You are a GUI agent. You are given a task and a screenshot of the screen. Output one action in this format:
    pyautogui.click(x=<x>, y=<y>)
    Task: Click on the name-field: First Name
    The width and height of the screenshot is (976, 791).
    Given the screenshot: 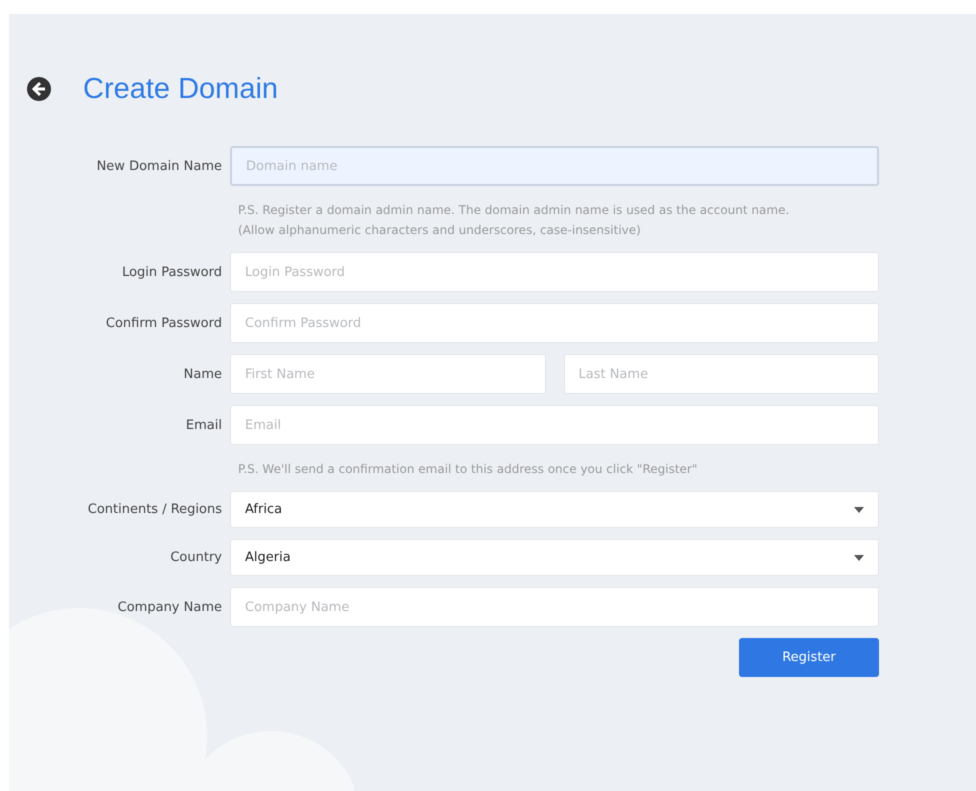 What is the action you would take?
    pyautogui.click(x=388, y=374)
    